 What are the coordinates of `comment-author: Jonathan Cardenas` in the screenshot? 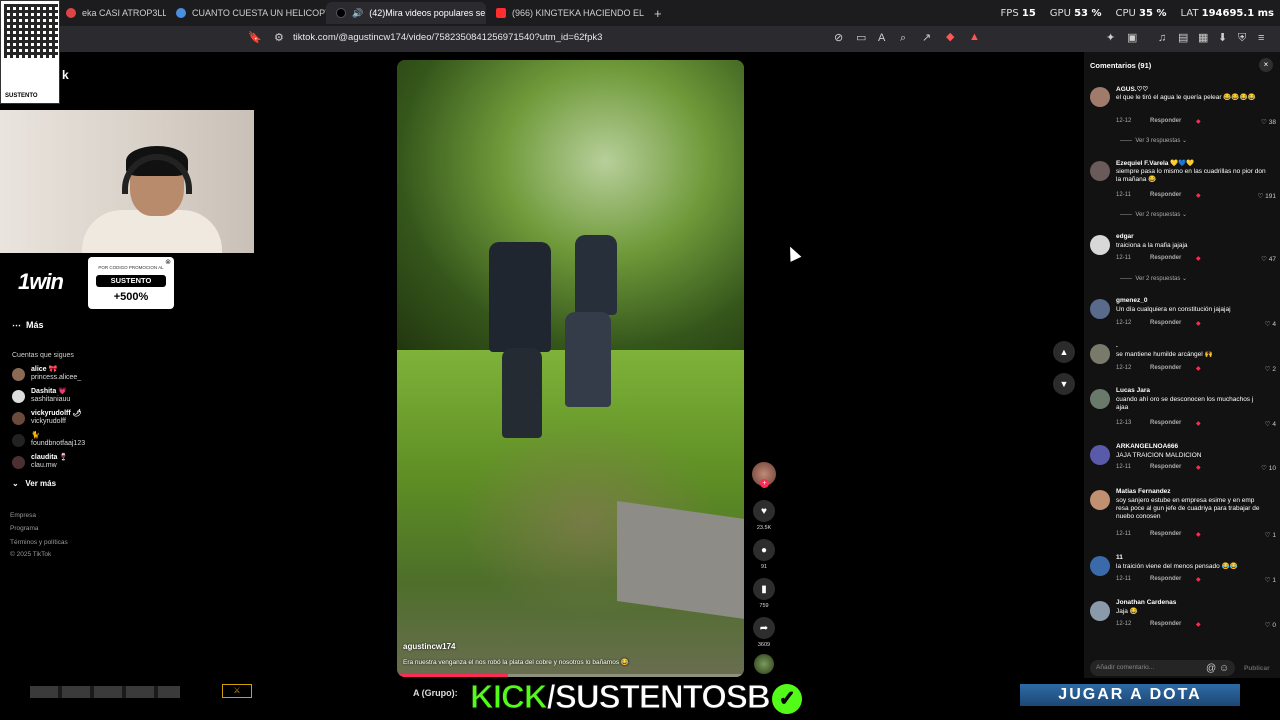 It's located at (1146, 602).